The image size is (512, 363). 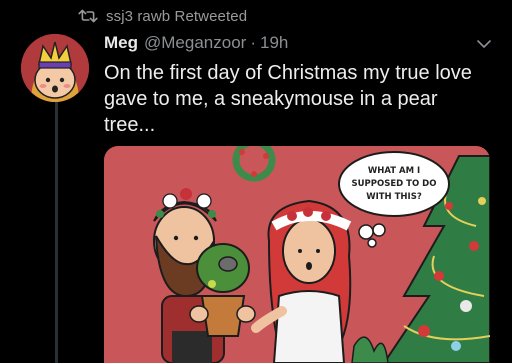 What do you see at coordinates (394, 171) in the screenshot?
I see `speech-line-1: WHAT AM I` at bounding box center [394, 171].